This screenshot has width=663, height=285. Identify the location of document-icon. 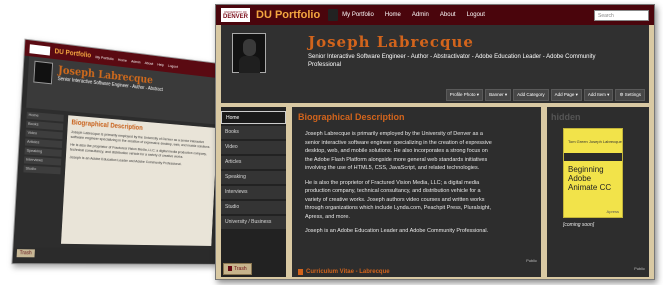
(300, 272).